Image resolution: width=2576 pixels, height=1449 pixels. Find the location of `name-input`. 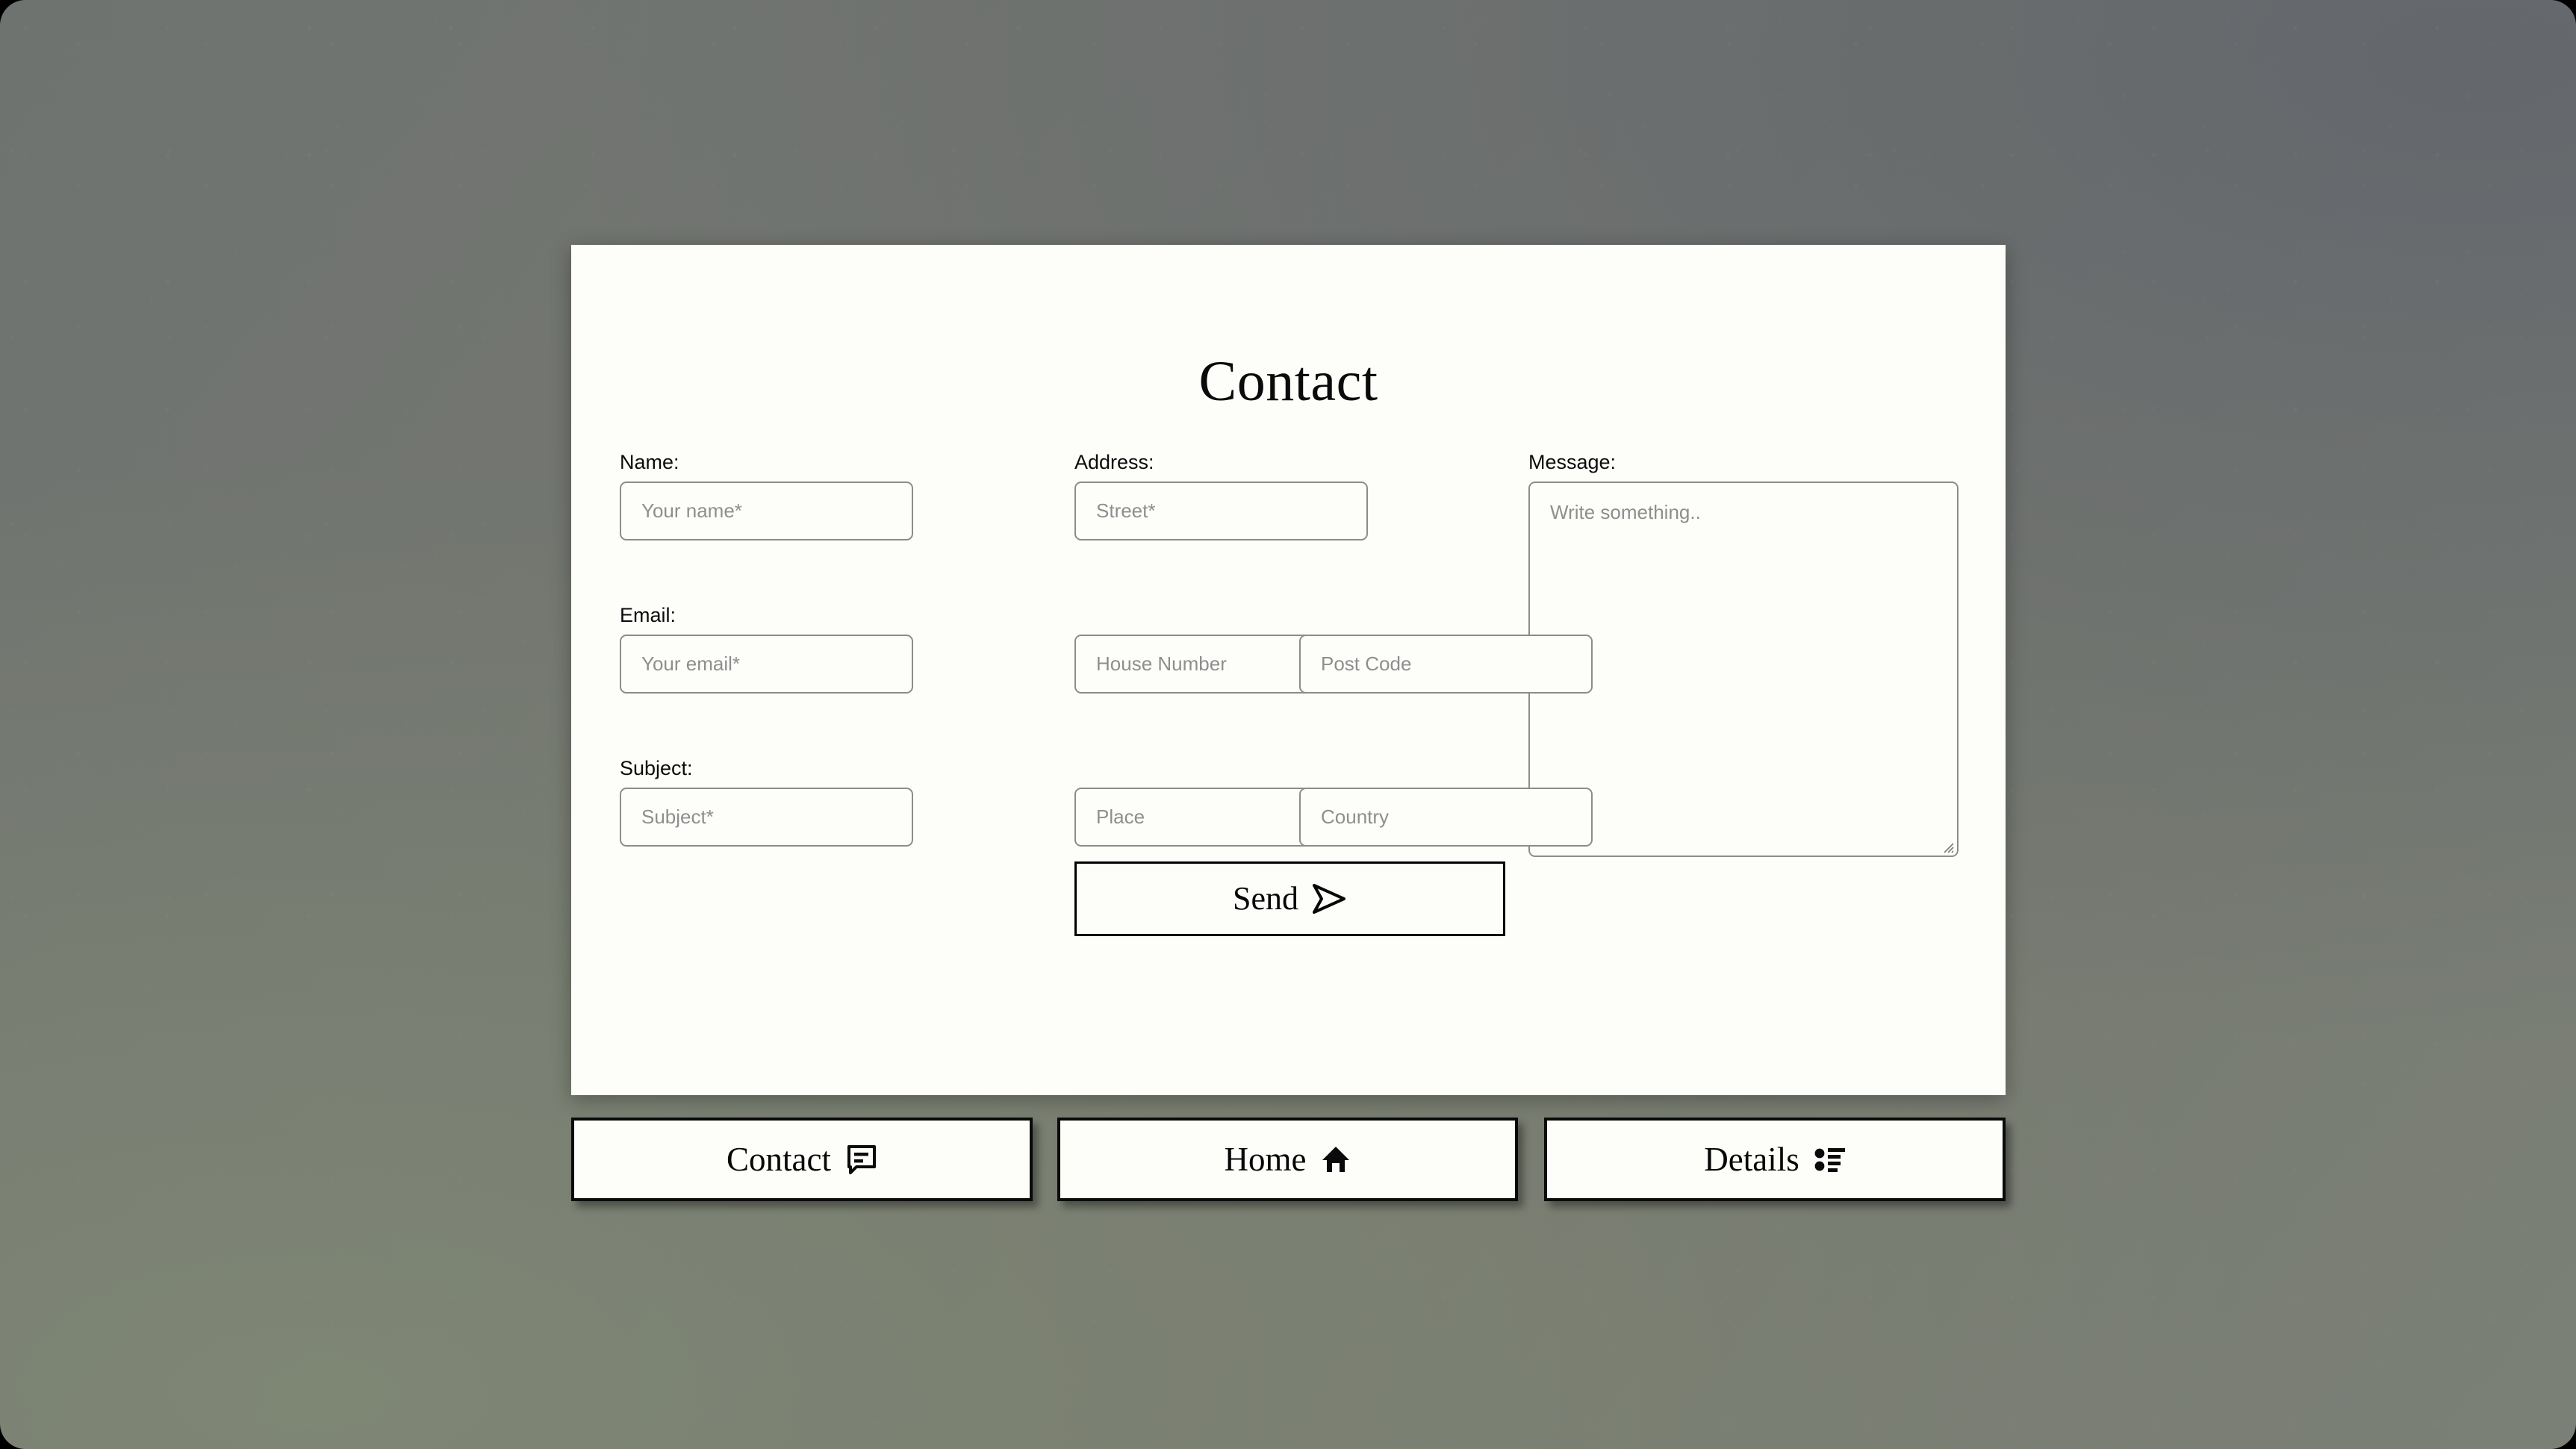

name-input is located at coordinates (766, 511).